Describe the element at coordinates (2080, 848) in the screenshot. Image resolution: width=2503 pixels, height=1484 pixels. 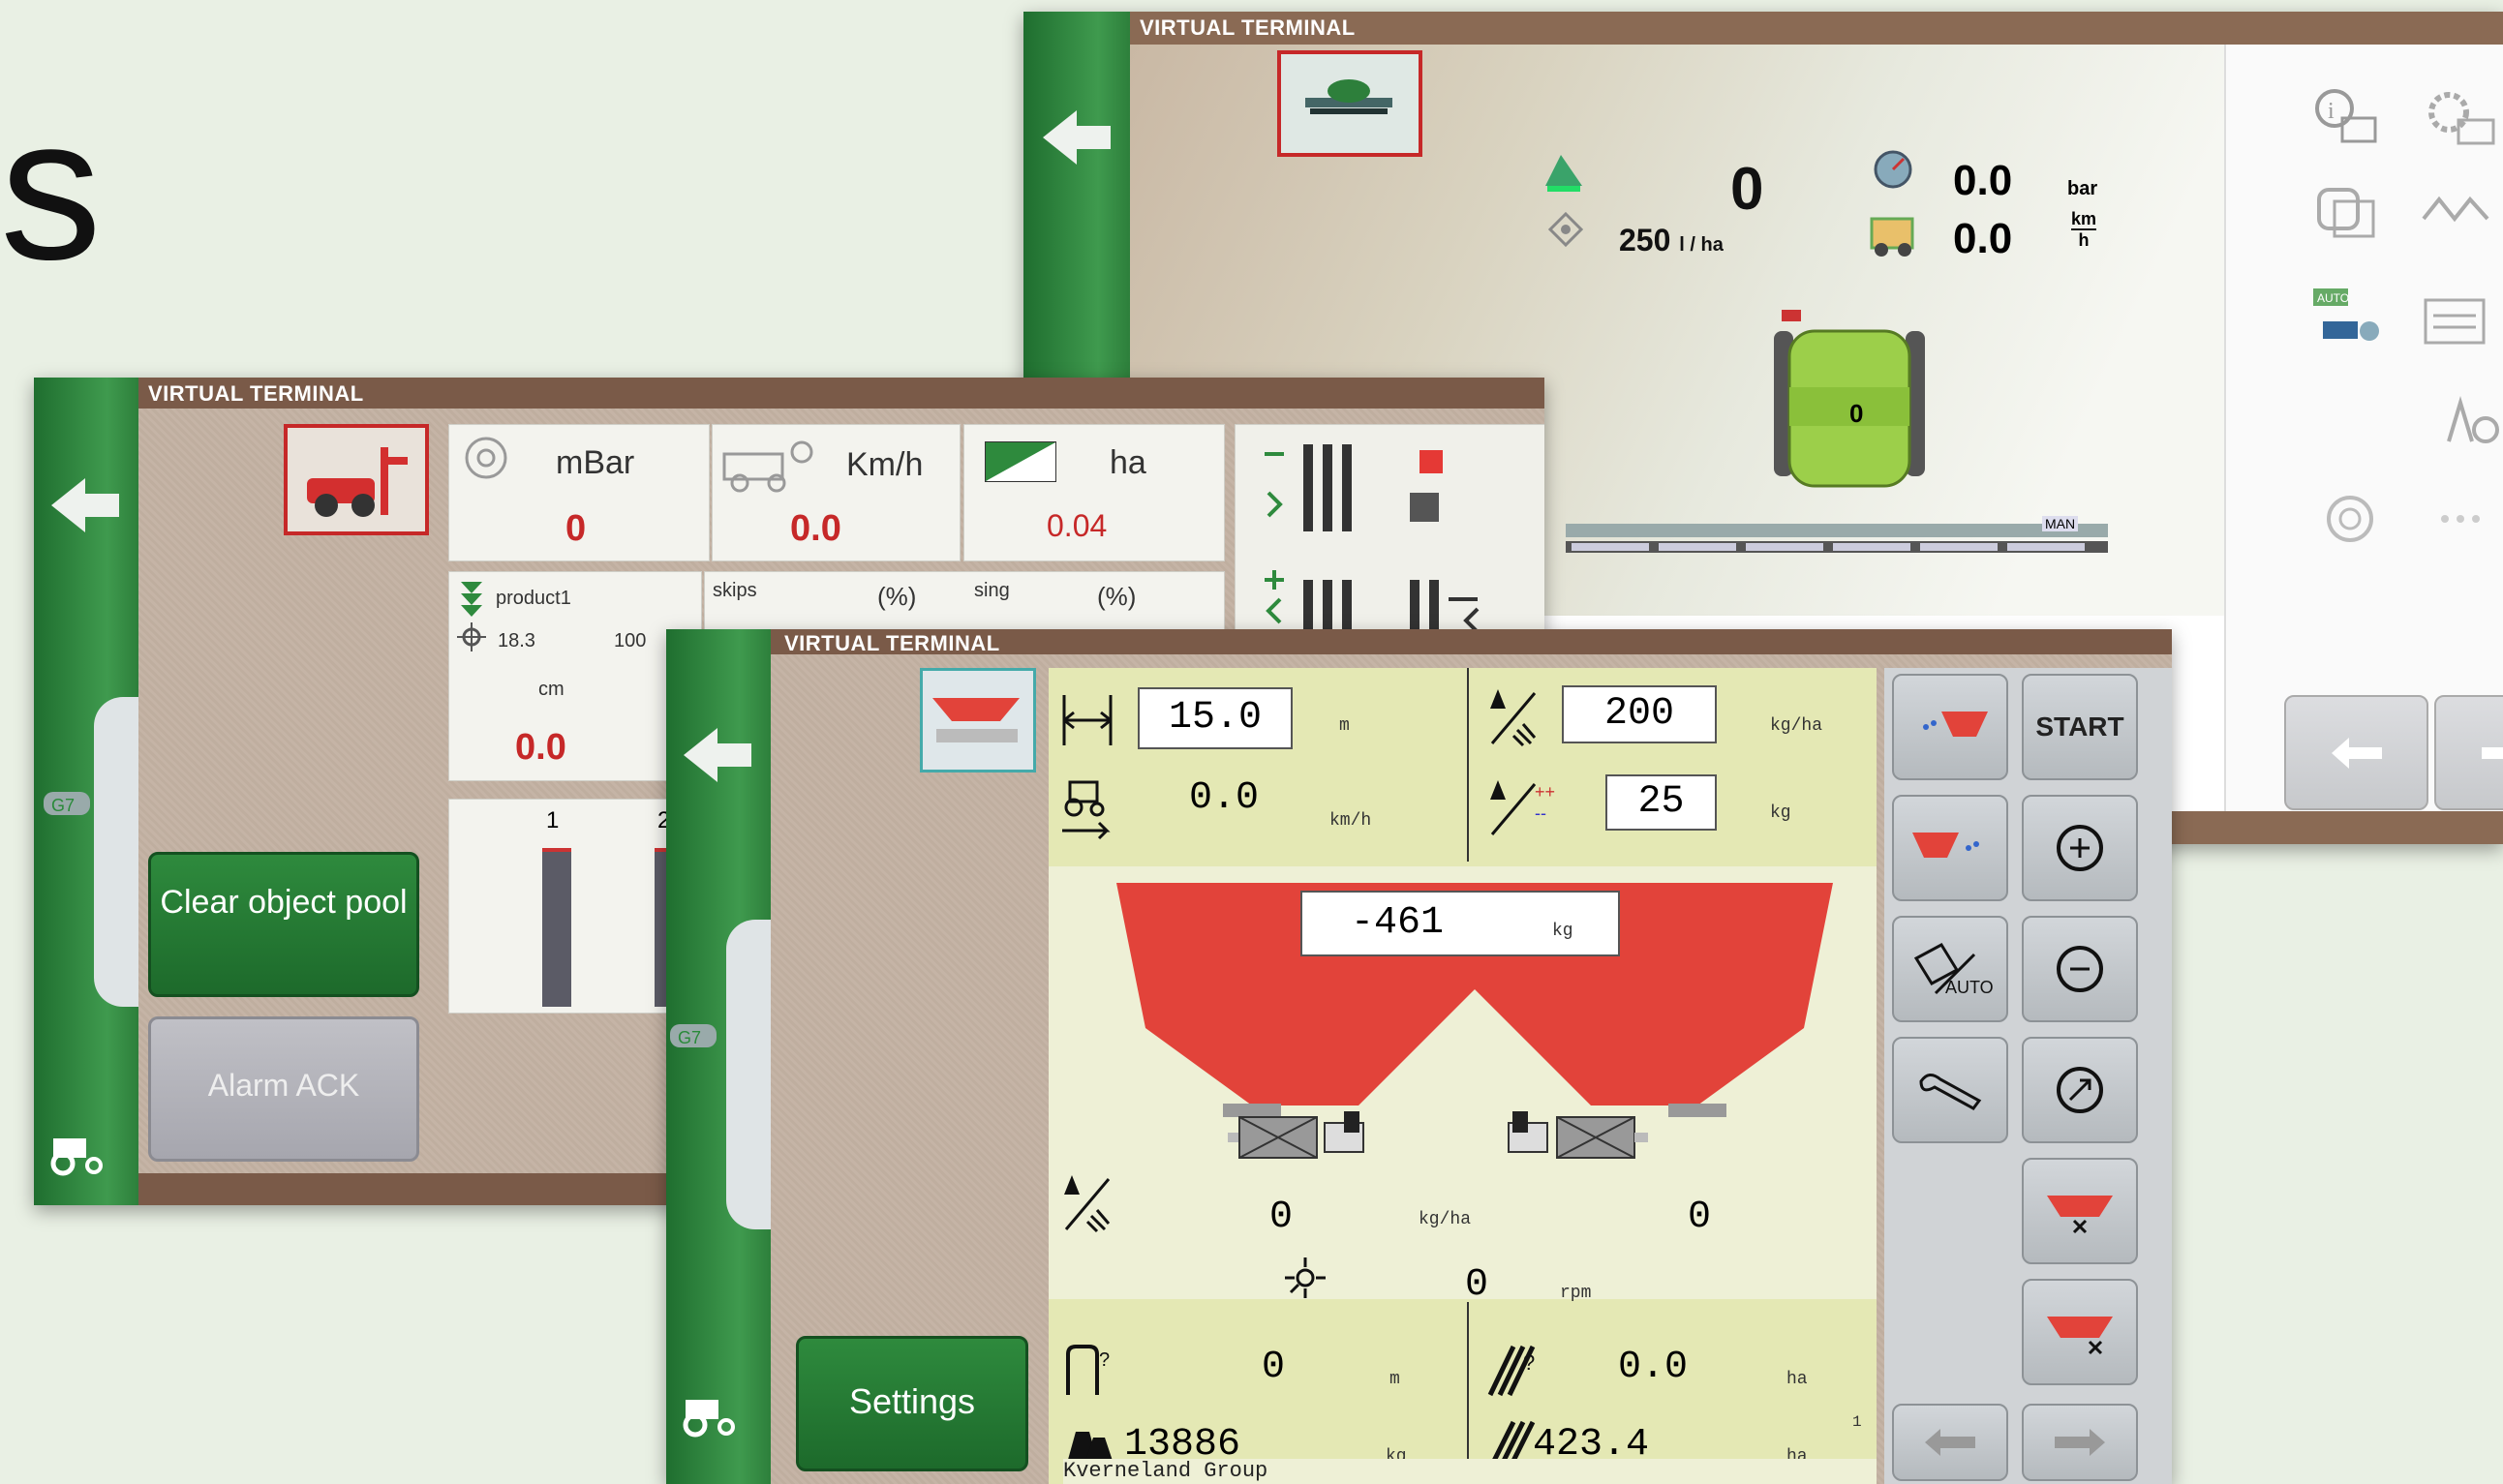
I see `increase-button` at that location.